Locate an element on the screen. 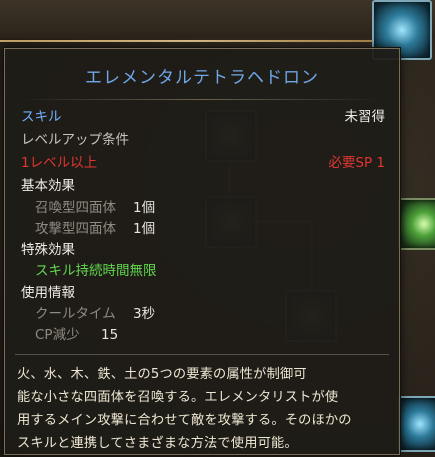 This screenshot has height=457, width=435. special-effect-header: 特殊効果 is located at coordinates (48, 250).